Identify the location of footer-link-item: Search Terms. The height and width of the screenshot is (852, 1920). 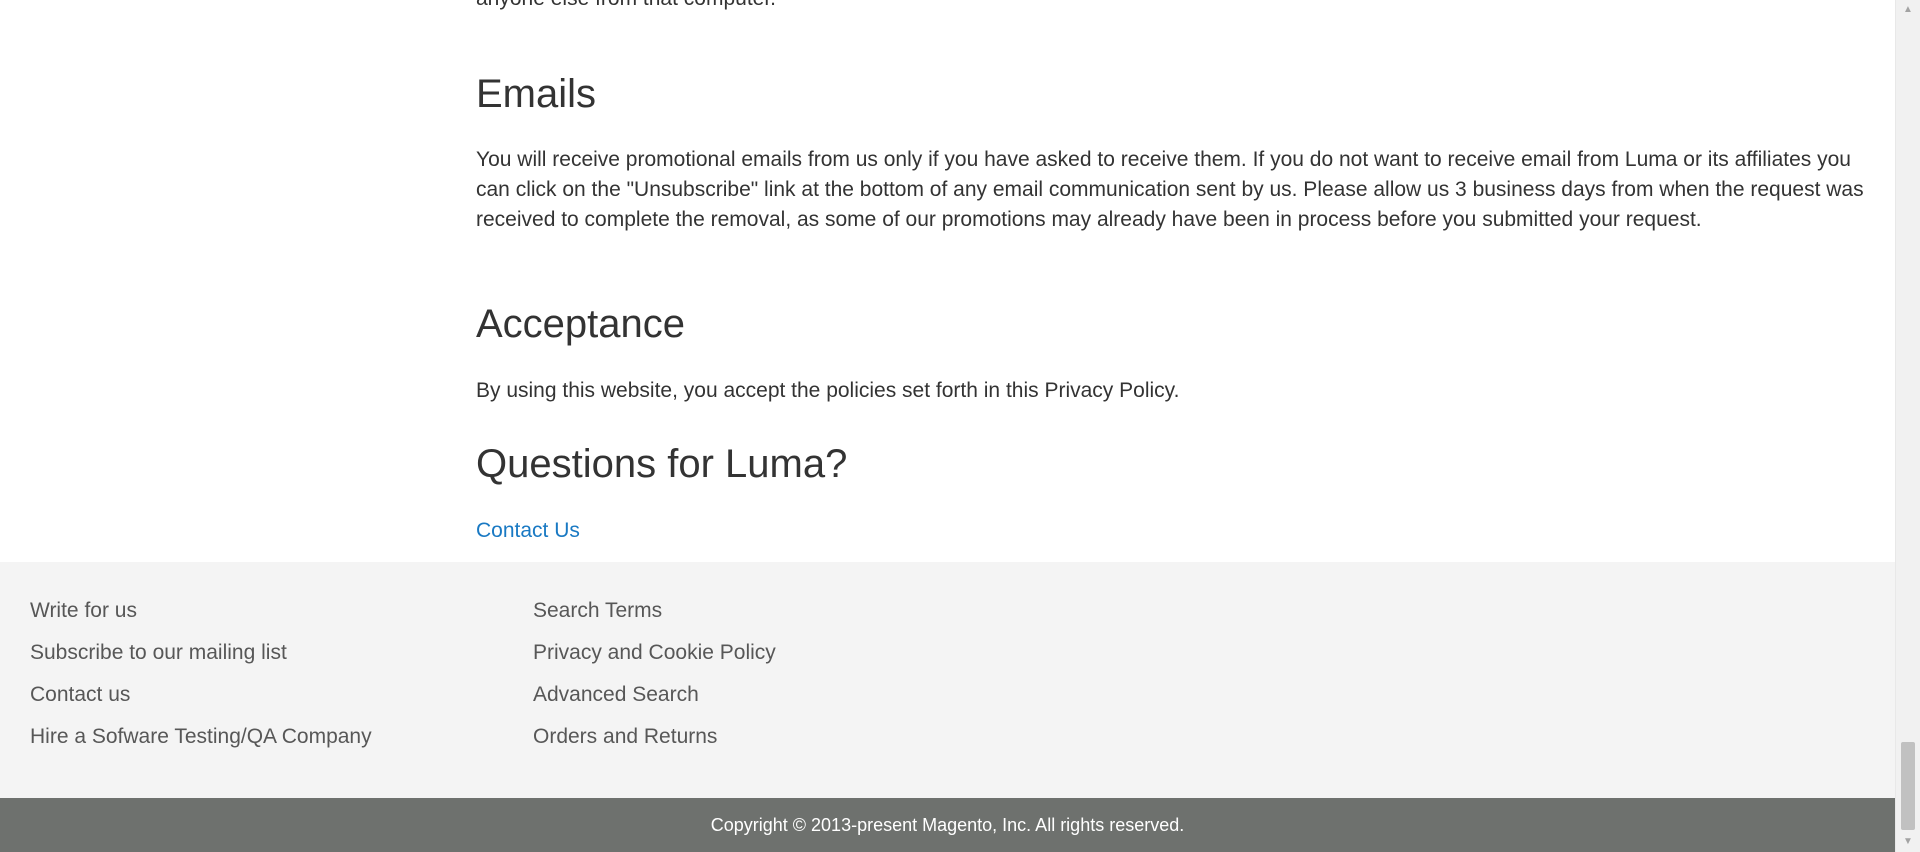
(654, 611).